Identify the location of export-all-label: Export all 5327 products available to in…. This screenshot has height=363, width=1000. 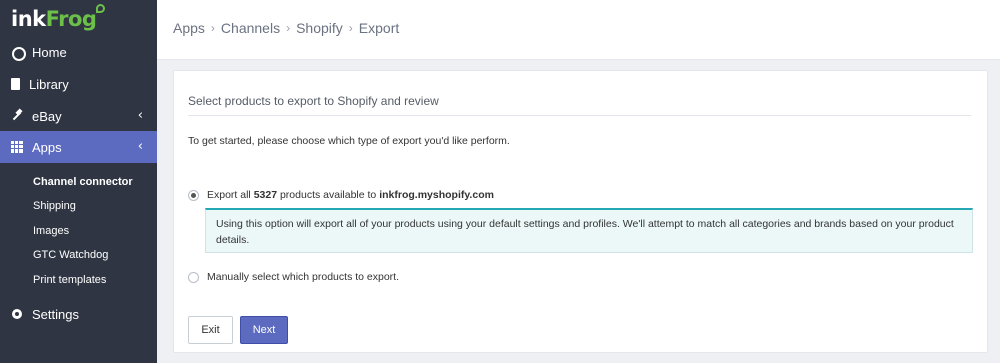
(350, 195).